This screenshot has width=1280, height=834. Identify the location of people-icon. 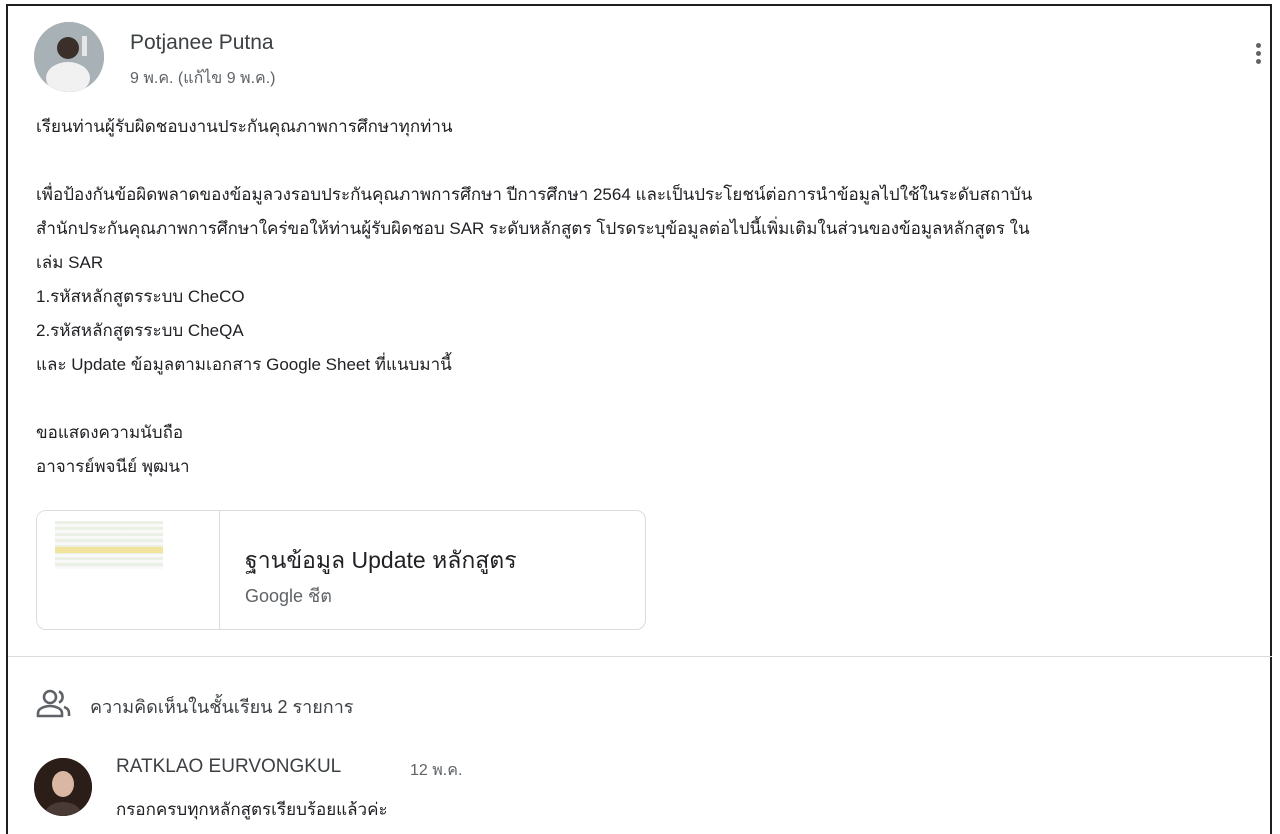
(53, 703).